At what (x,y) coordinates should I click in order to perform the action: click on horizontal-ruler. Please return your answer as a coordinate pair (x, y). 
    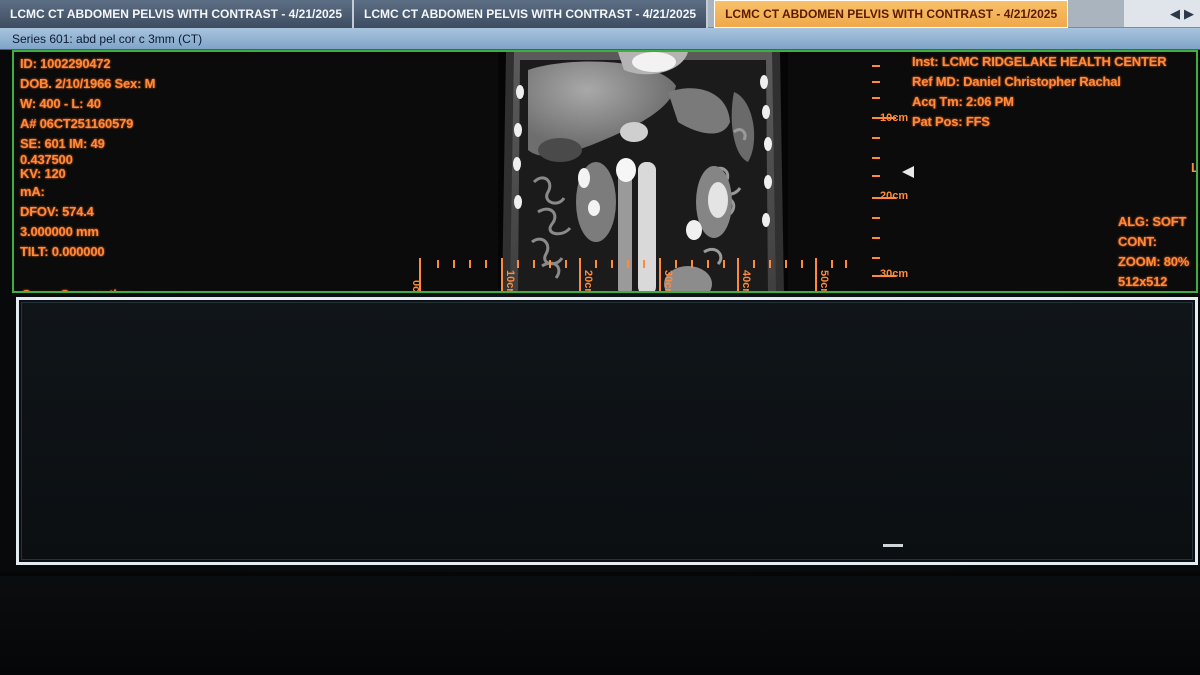
    Looking at the image, I should click on (633, 274).